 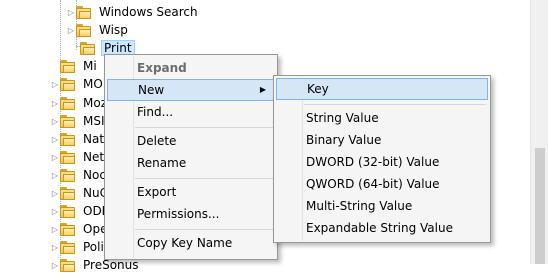 I want to click on tree-node: ▷ Ope, so click(x=79, y=229).